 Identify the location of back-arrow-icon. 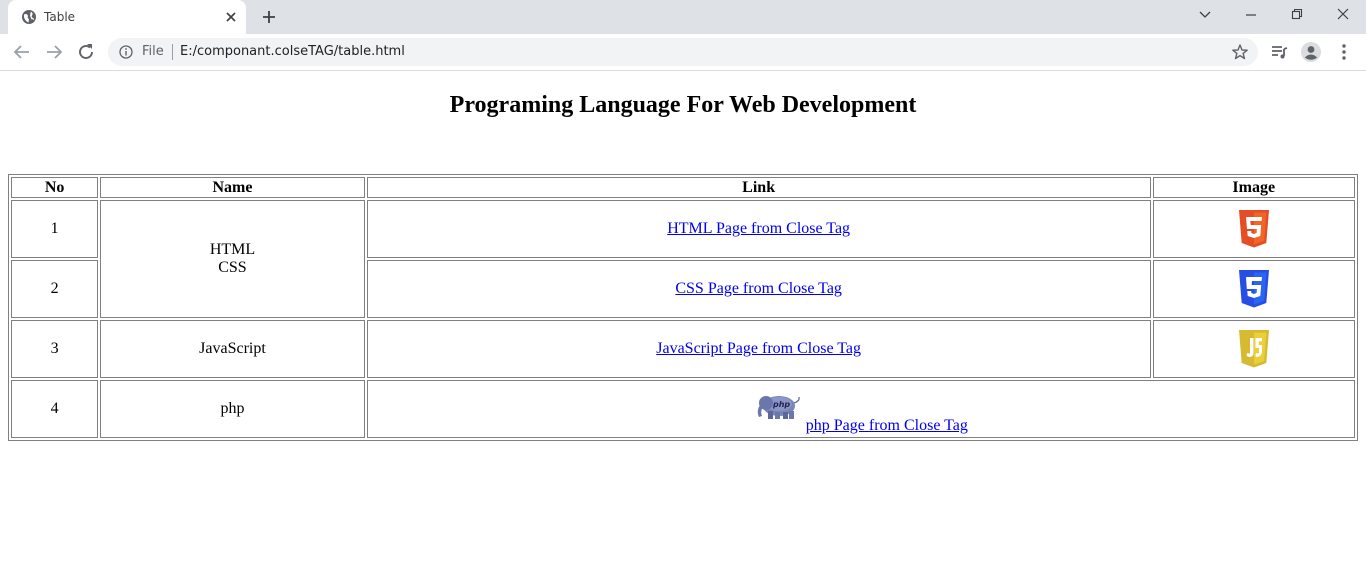
(22, 52).